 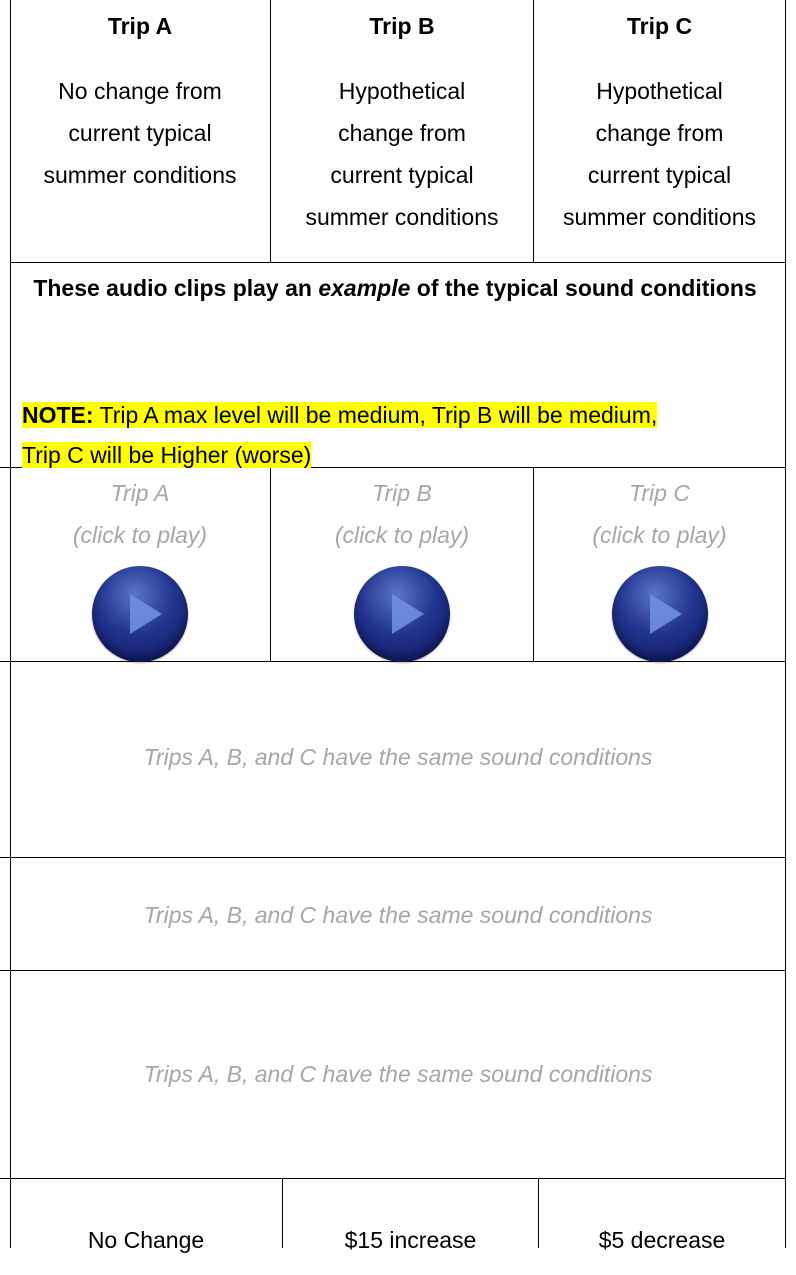 I want to click on trip-b-desc-line: Hypothetical, so click(x=402, y=91).